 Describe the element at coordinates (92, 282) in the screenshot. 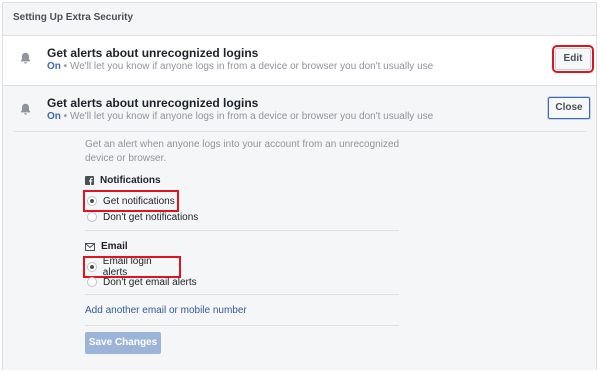

I see `radio-dont-get-email-alerts` at that location.